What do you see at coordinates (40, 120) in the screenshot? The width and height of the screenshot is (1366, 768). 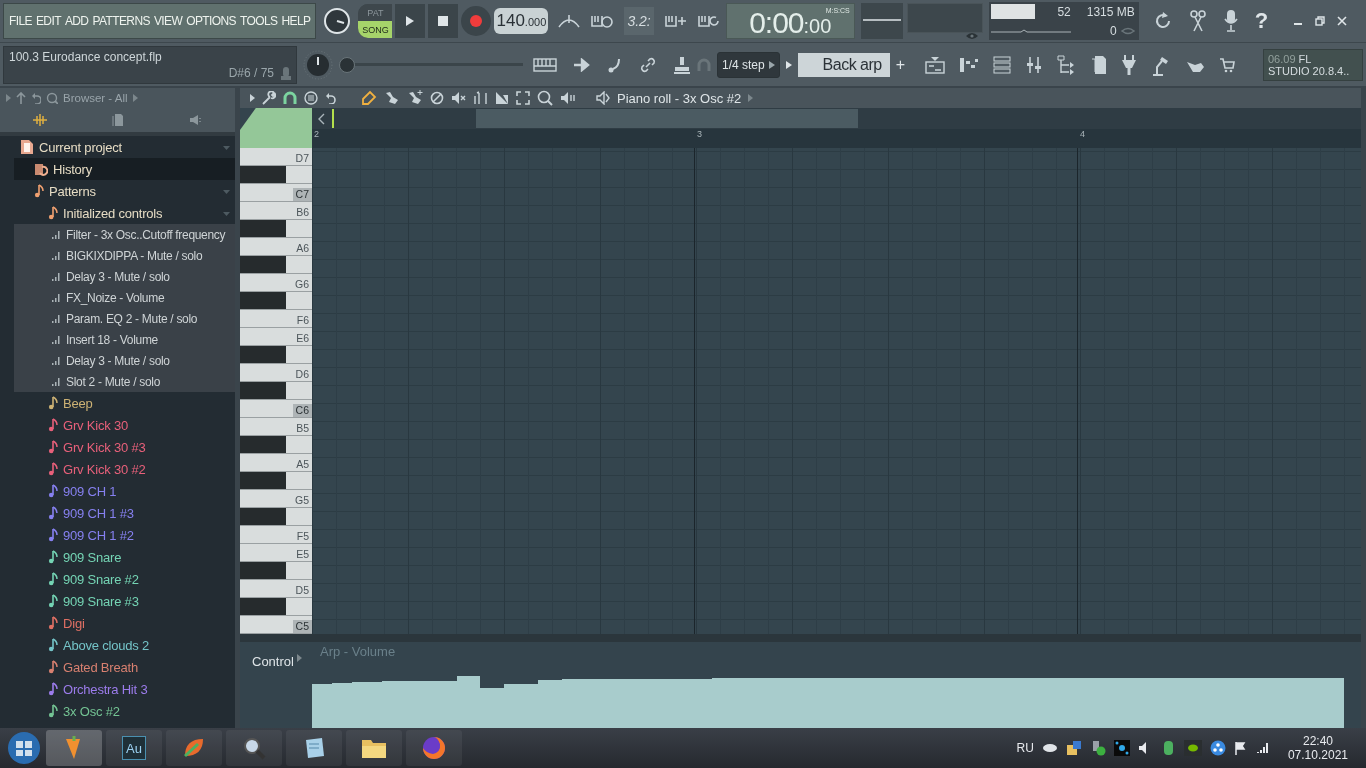 I see `waveform-icon` at bounding box center [40, 120].